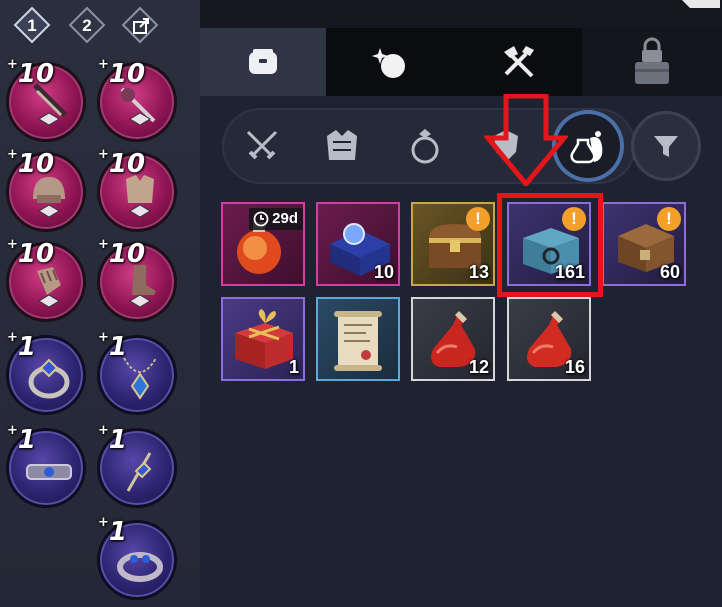 The image size is (722, 607). Describe the element at coordinates (261, 219) in the screenshot. I see `clock-icon` at that location.